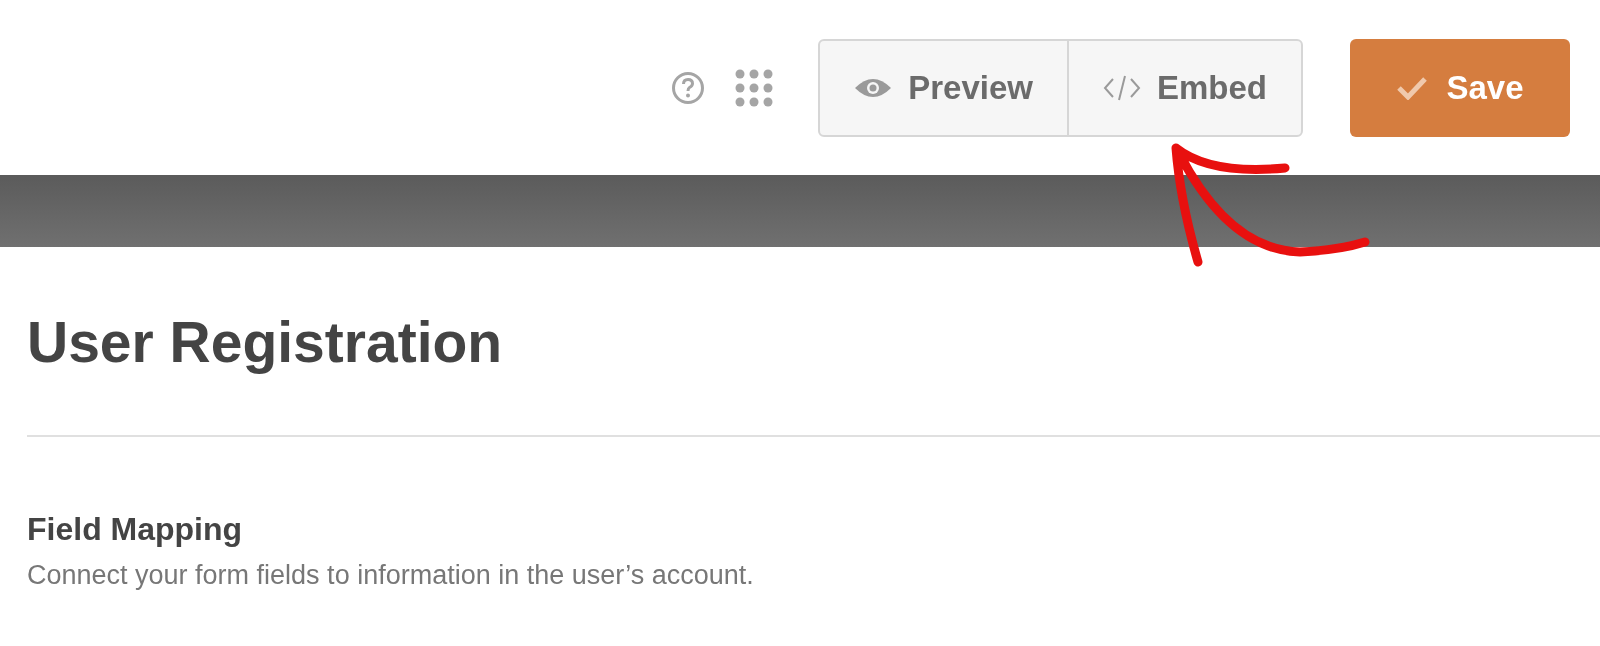 The image size is (1600, 646). What do you see at coordinates (943, 87) in the screenshot?
I see `preview-button: Preview` at bounding box center [943, 87].